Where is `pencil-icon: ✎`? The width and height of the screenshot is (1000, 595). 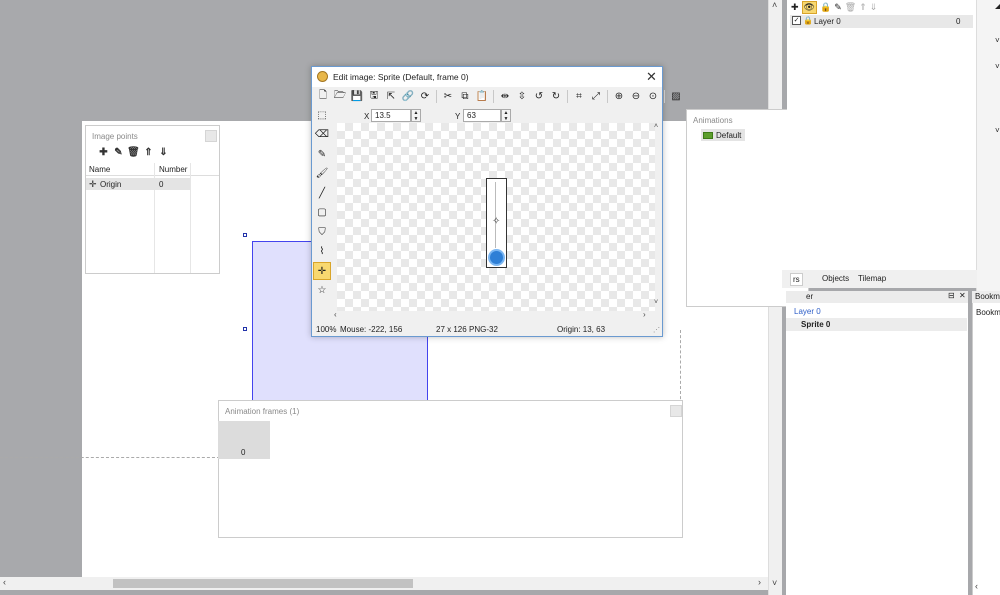
pencil-icon: ✎ is located at coordinates (322, 154).